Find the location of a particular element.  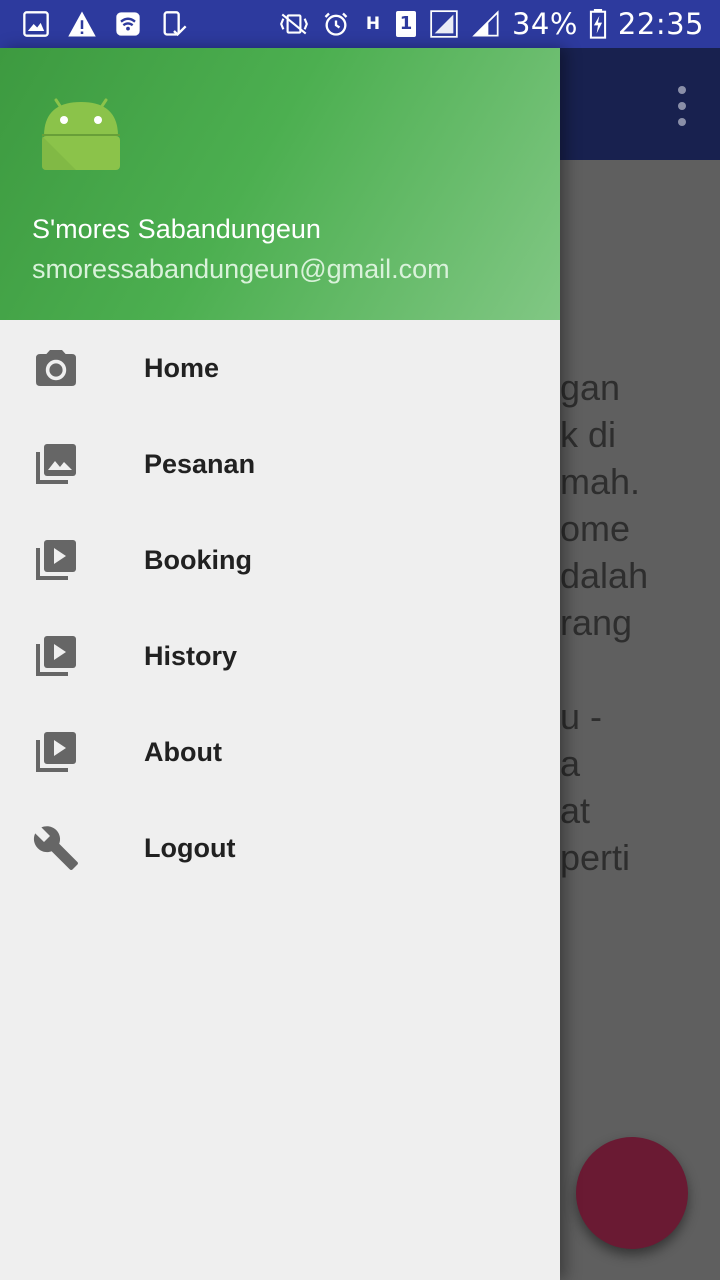

sim-slot-icon: 1 is located at coordinates (406, 24).